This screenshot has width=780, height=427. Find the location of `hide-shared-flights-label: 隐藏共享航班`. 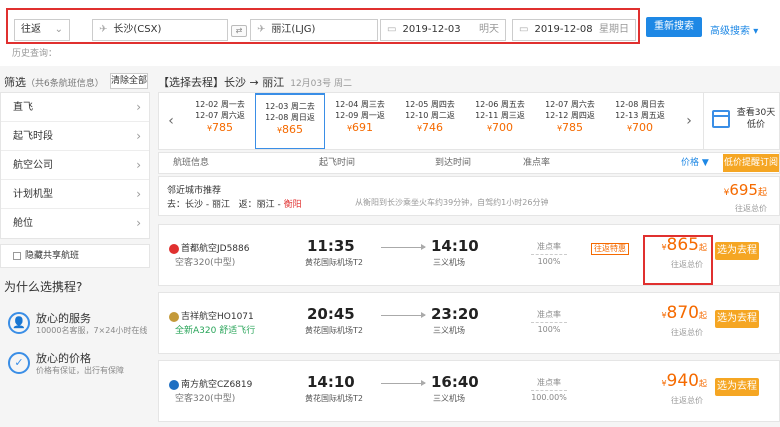

hide-shared-flights-label: 隐藏共享航班 is located at coordinates (52, 256).